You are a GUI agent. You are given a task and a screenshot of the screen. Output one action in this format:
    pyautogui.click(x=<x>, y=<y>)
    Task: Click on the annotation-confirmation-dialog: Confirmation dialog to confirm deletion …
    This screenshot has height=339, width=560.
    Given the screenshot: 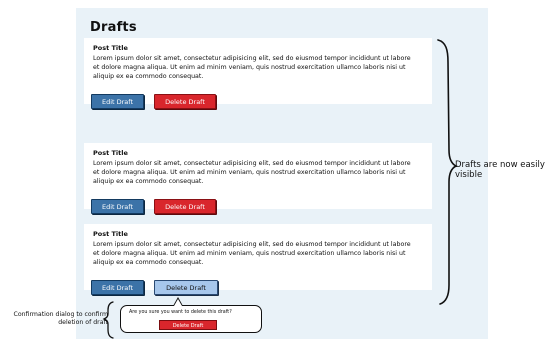 What is the action you would take?
    pyautogui.click(x=60, y=318)
    